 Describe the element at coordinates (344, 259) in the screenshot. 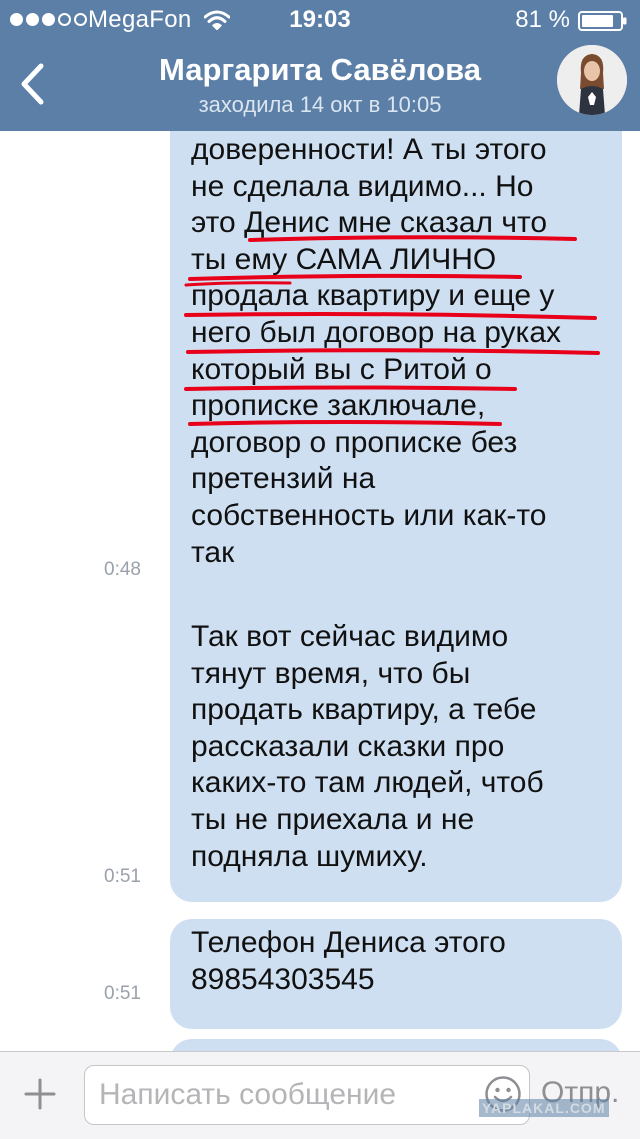

I see `message-line: ты ему САМА ЛИЧНО` at that location.